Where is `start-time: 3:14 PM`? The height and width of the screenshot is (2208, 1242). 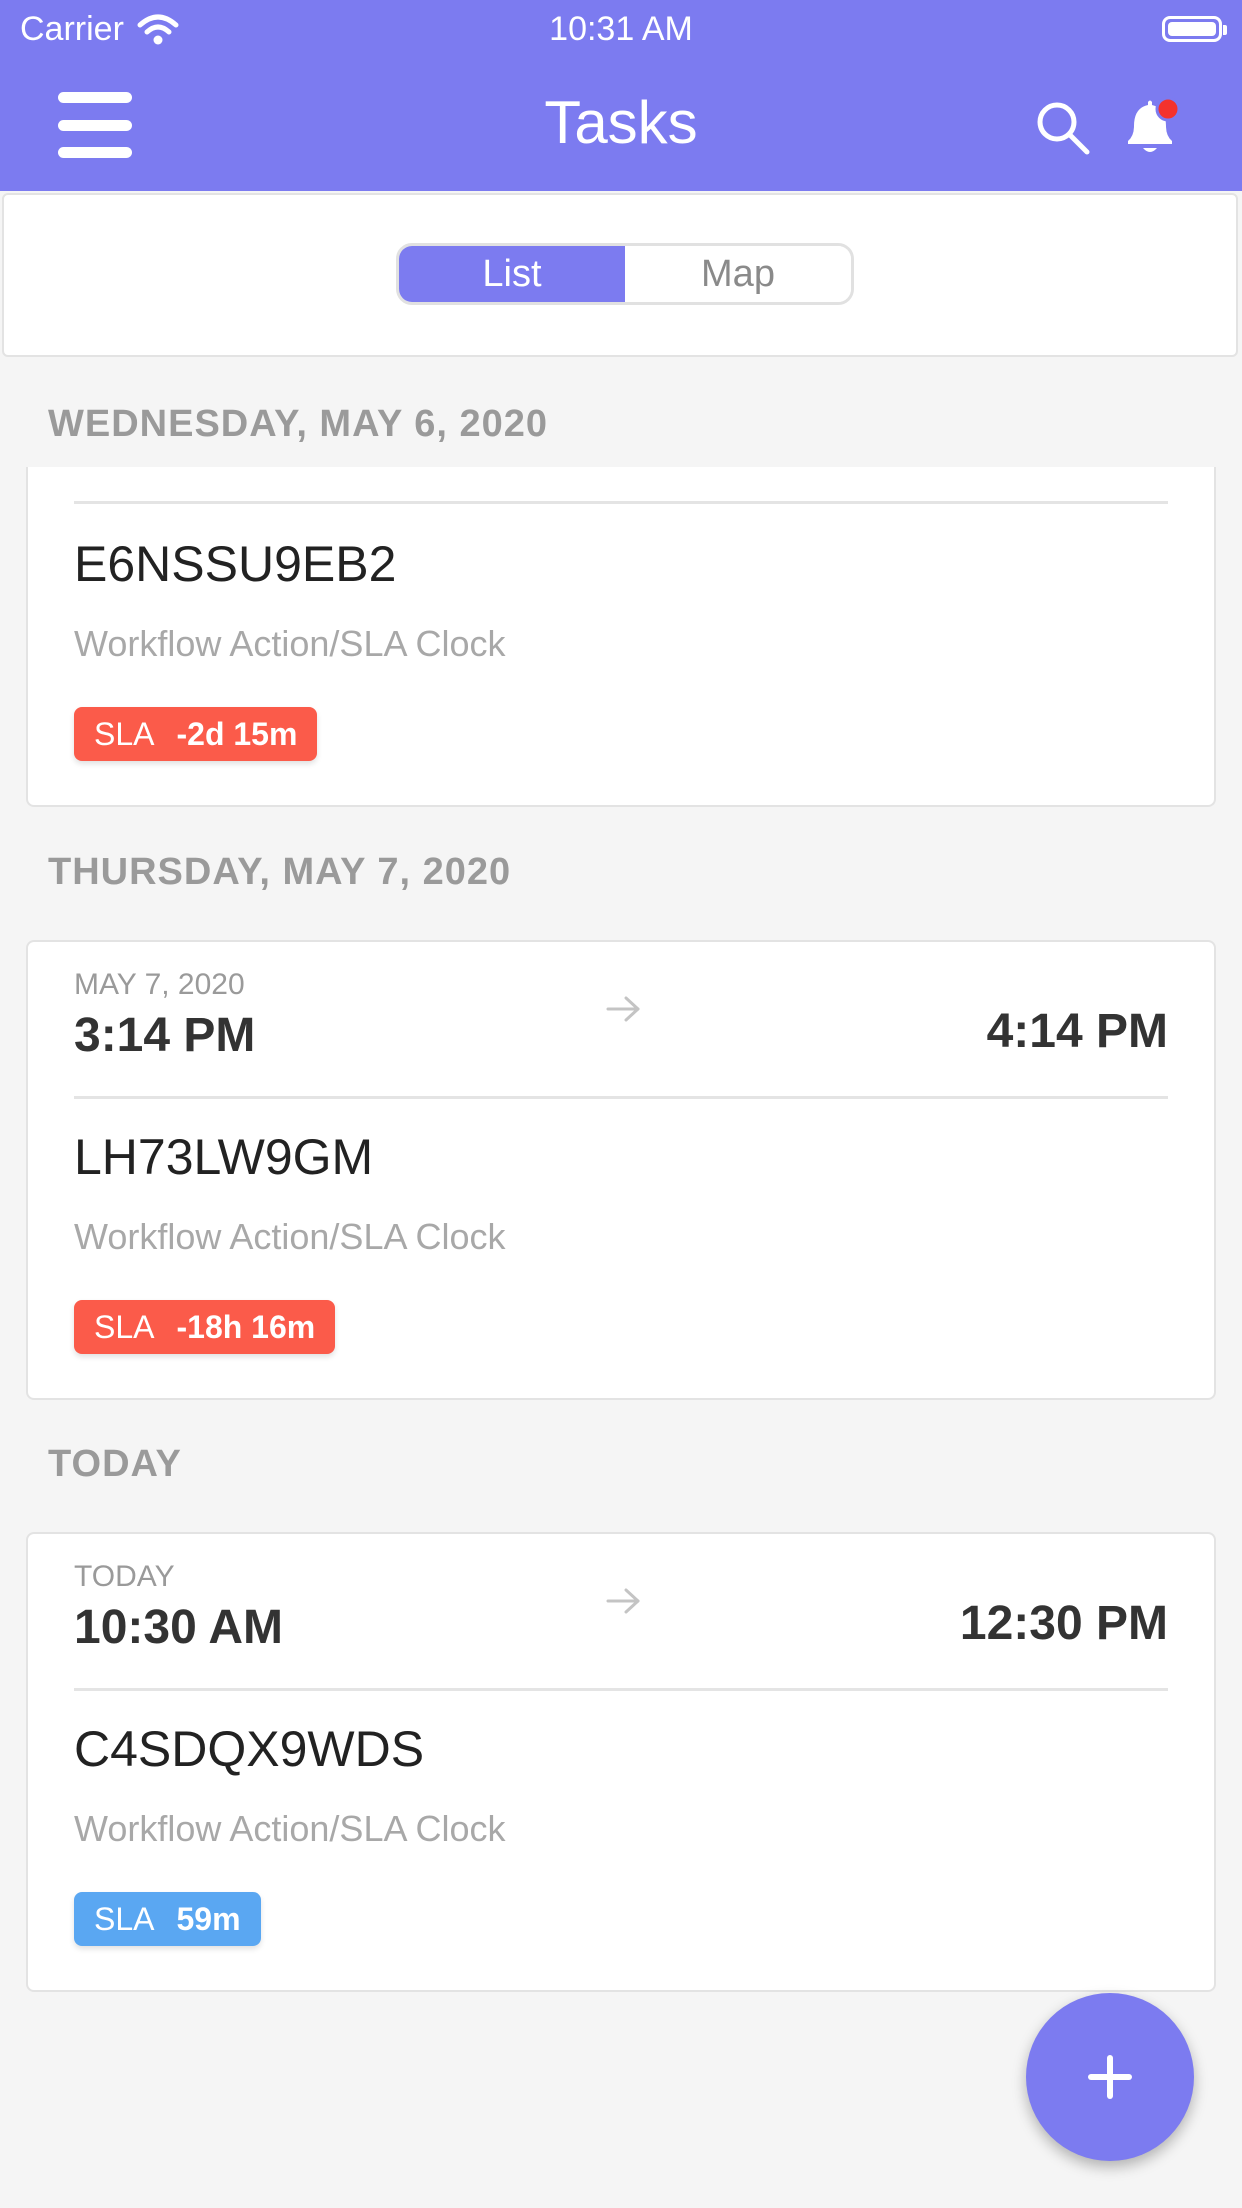
start-time: 3:14 PM is located at coordinates (165, 1035).